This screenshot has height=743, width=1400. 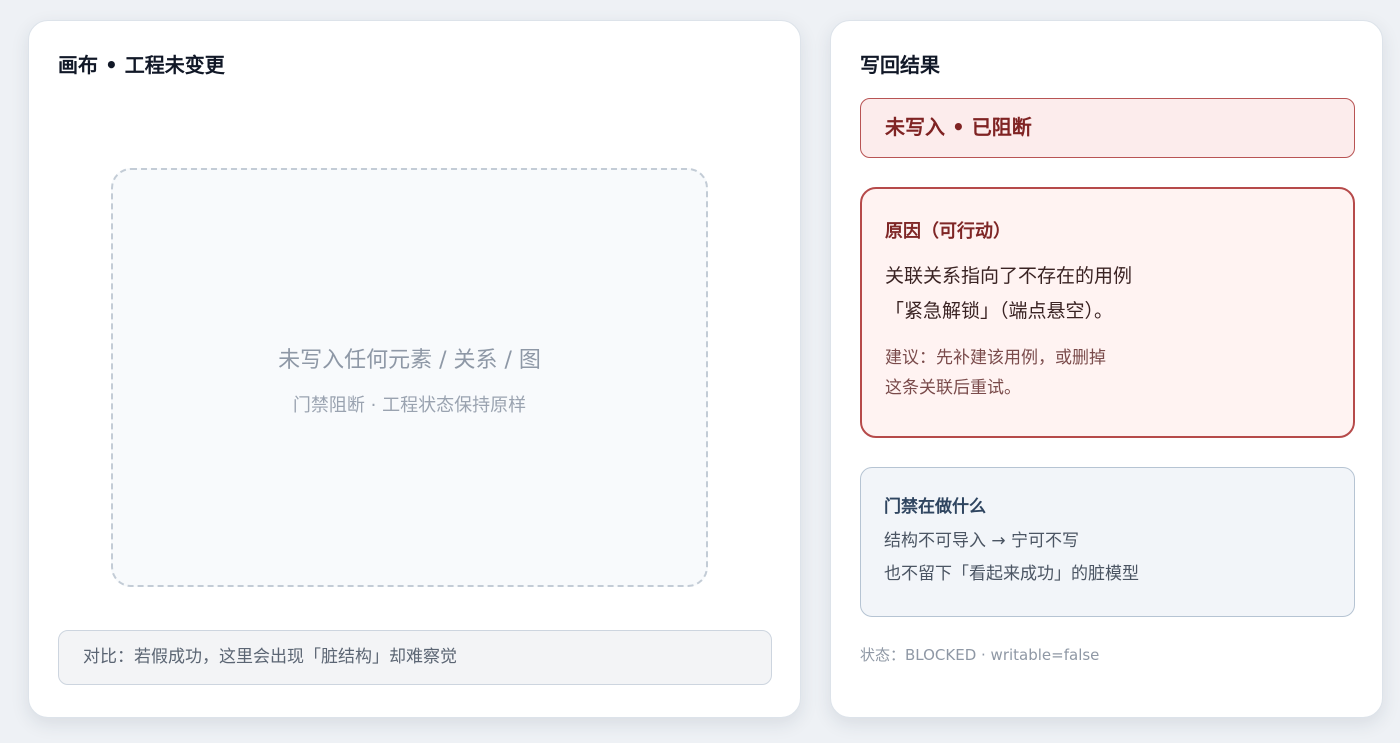 What do you see at coordinates (1008, 294) in the screenshot?
I see `reason-description: 关联关系指向了不存在的用例 「紧急解锁」（端点悬空）。` at bounding box center [1008, 294].